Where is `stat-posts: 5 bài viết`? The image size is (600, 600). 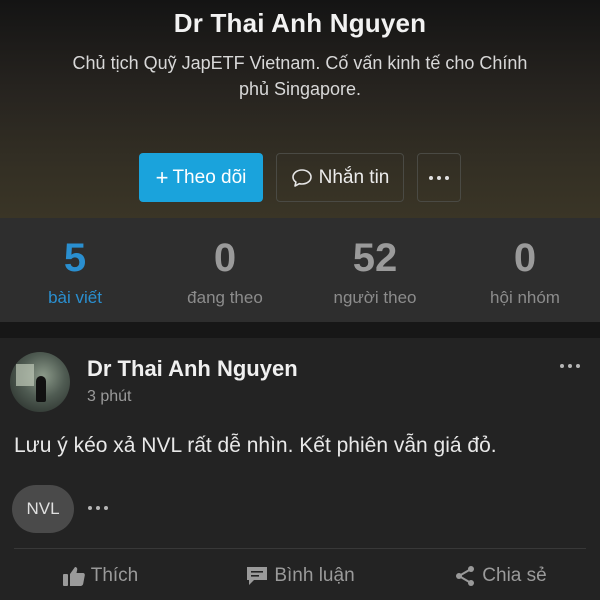 stat-posts: 5 bài viết is located at coordinates (75, 270).